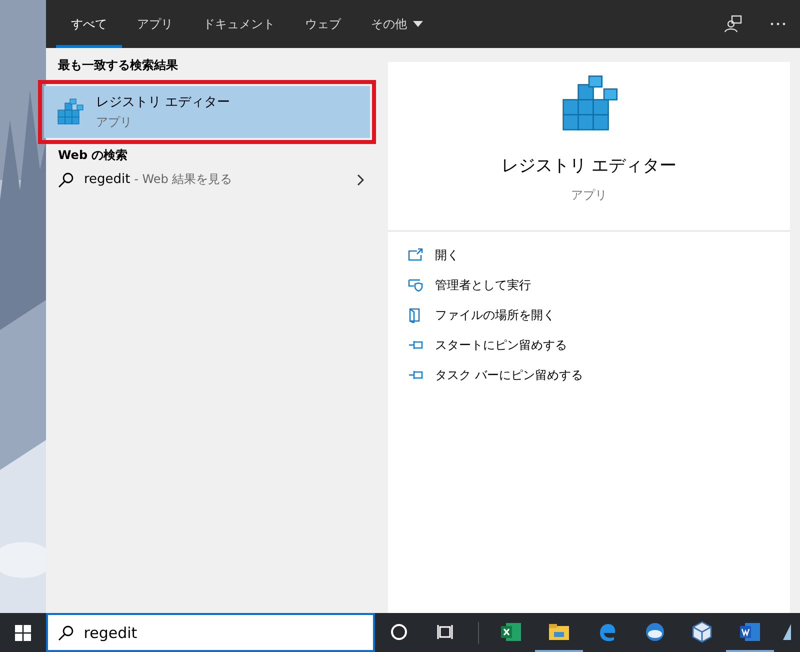  What do you see at coordinates (89, 24) in the screenshot?
I see `tab: すべて` at bounding box center [89, 24].